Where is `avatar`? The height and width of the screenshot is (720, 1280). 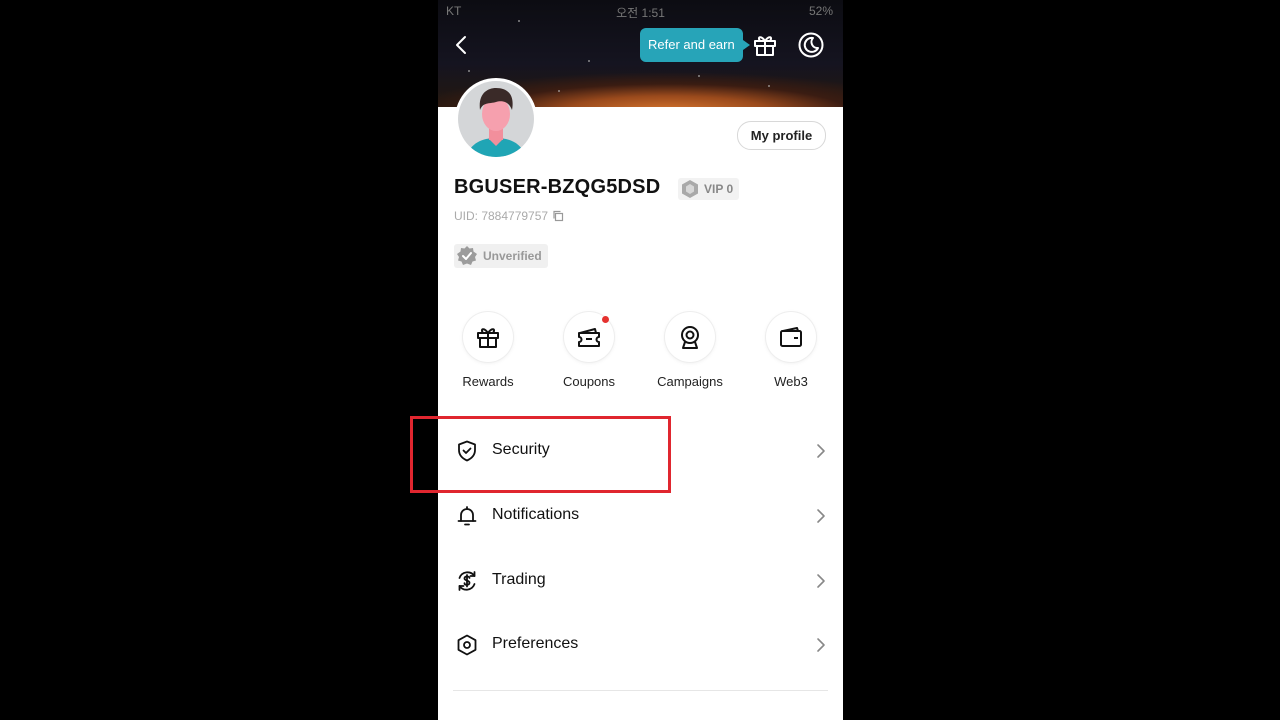
avatar is located at coordinates (496, 119).